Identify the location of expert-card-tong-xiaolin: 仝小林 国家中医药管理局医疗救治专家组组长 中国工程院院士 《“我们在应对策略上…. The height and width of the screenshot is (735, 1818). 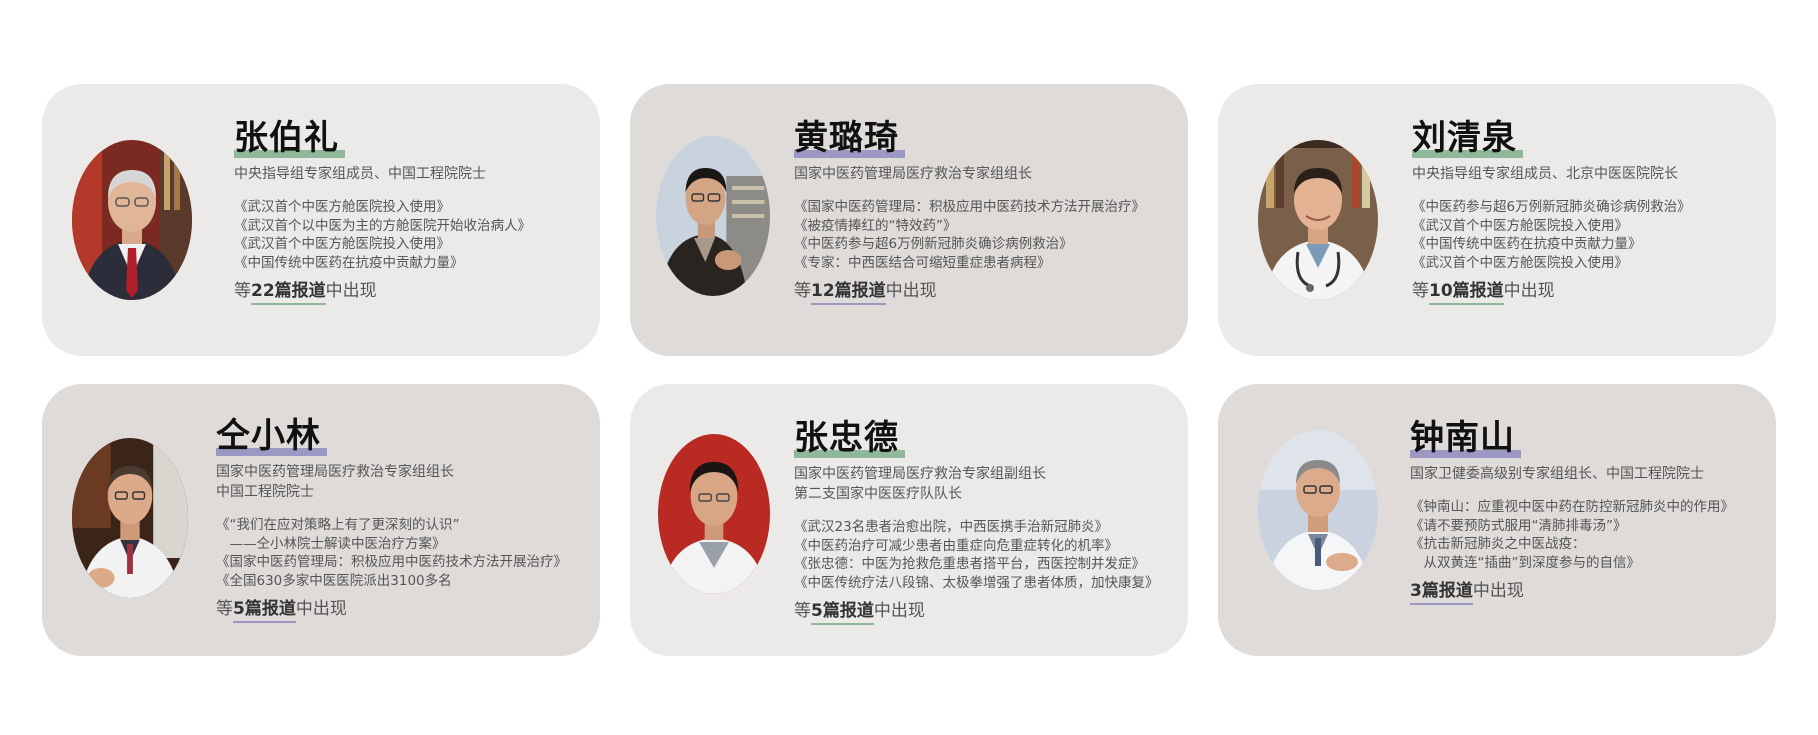
(321, 520).